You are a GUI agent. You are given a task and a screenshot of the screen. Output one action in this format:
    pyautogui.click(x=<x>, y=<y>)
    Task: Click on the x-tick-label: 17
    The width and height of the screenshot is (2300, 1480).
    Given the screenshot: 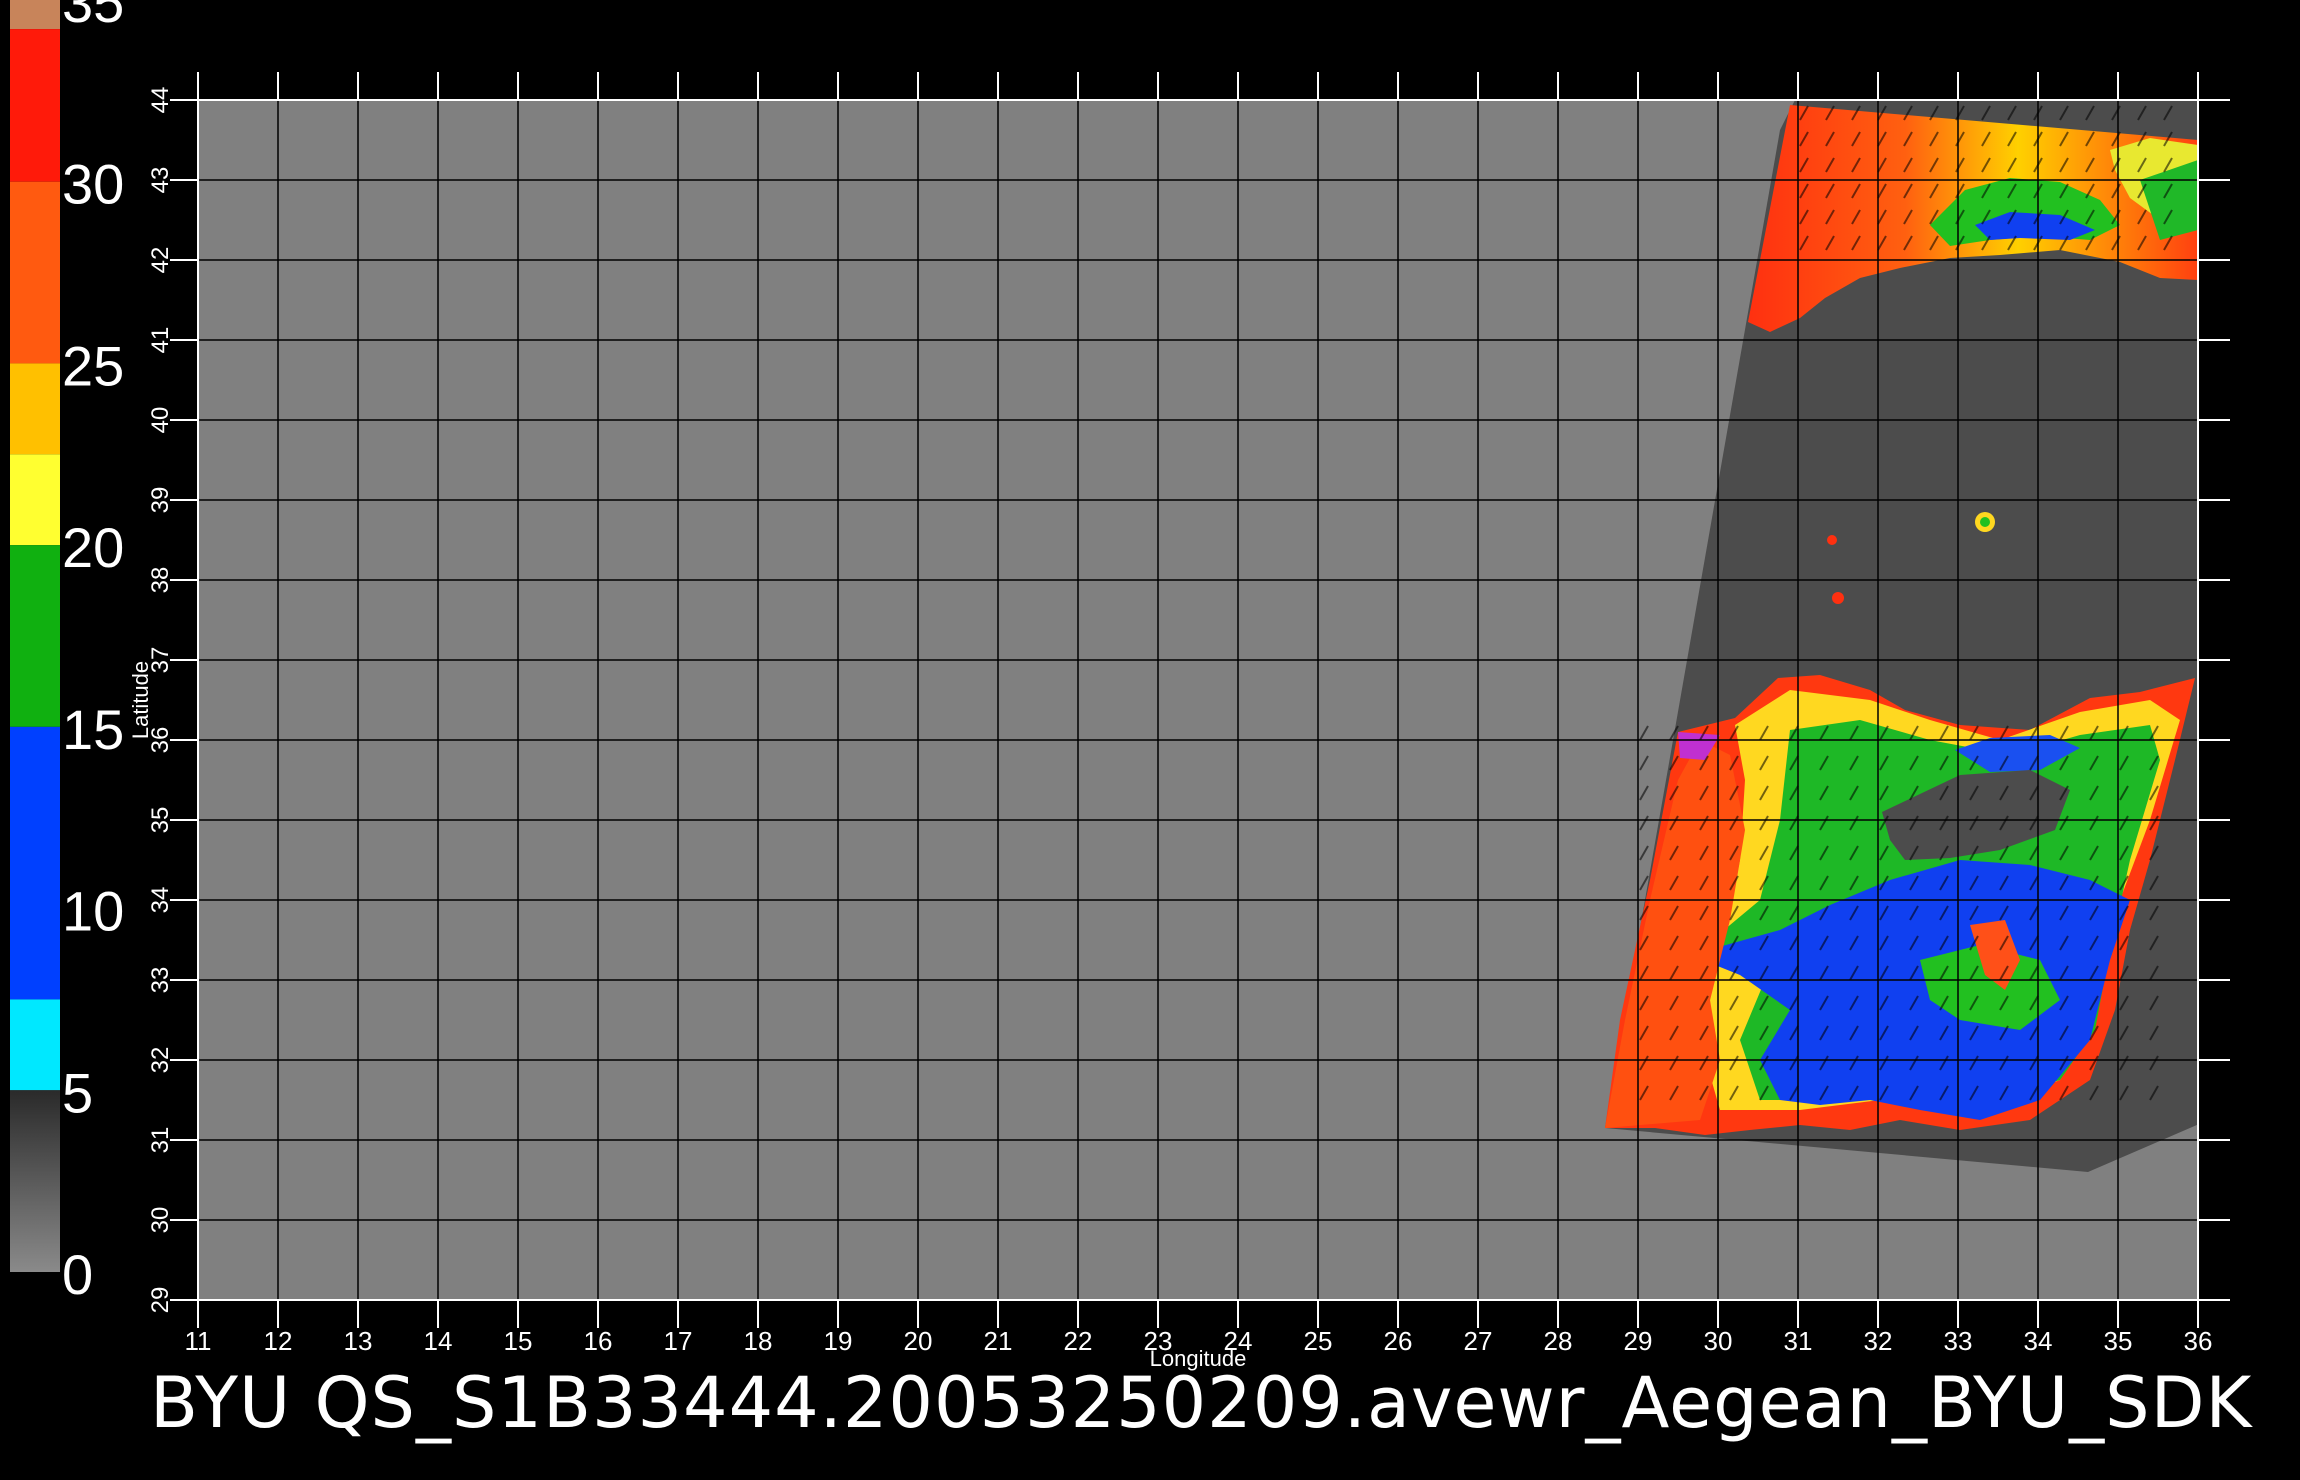 What is the action you would take?
    pyautogui.click(x=678, y=1341)
    